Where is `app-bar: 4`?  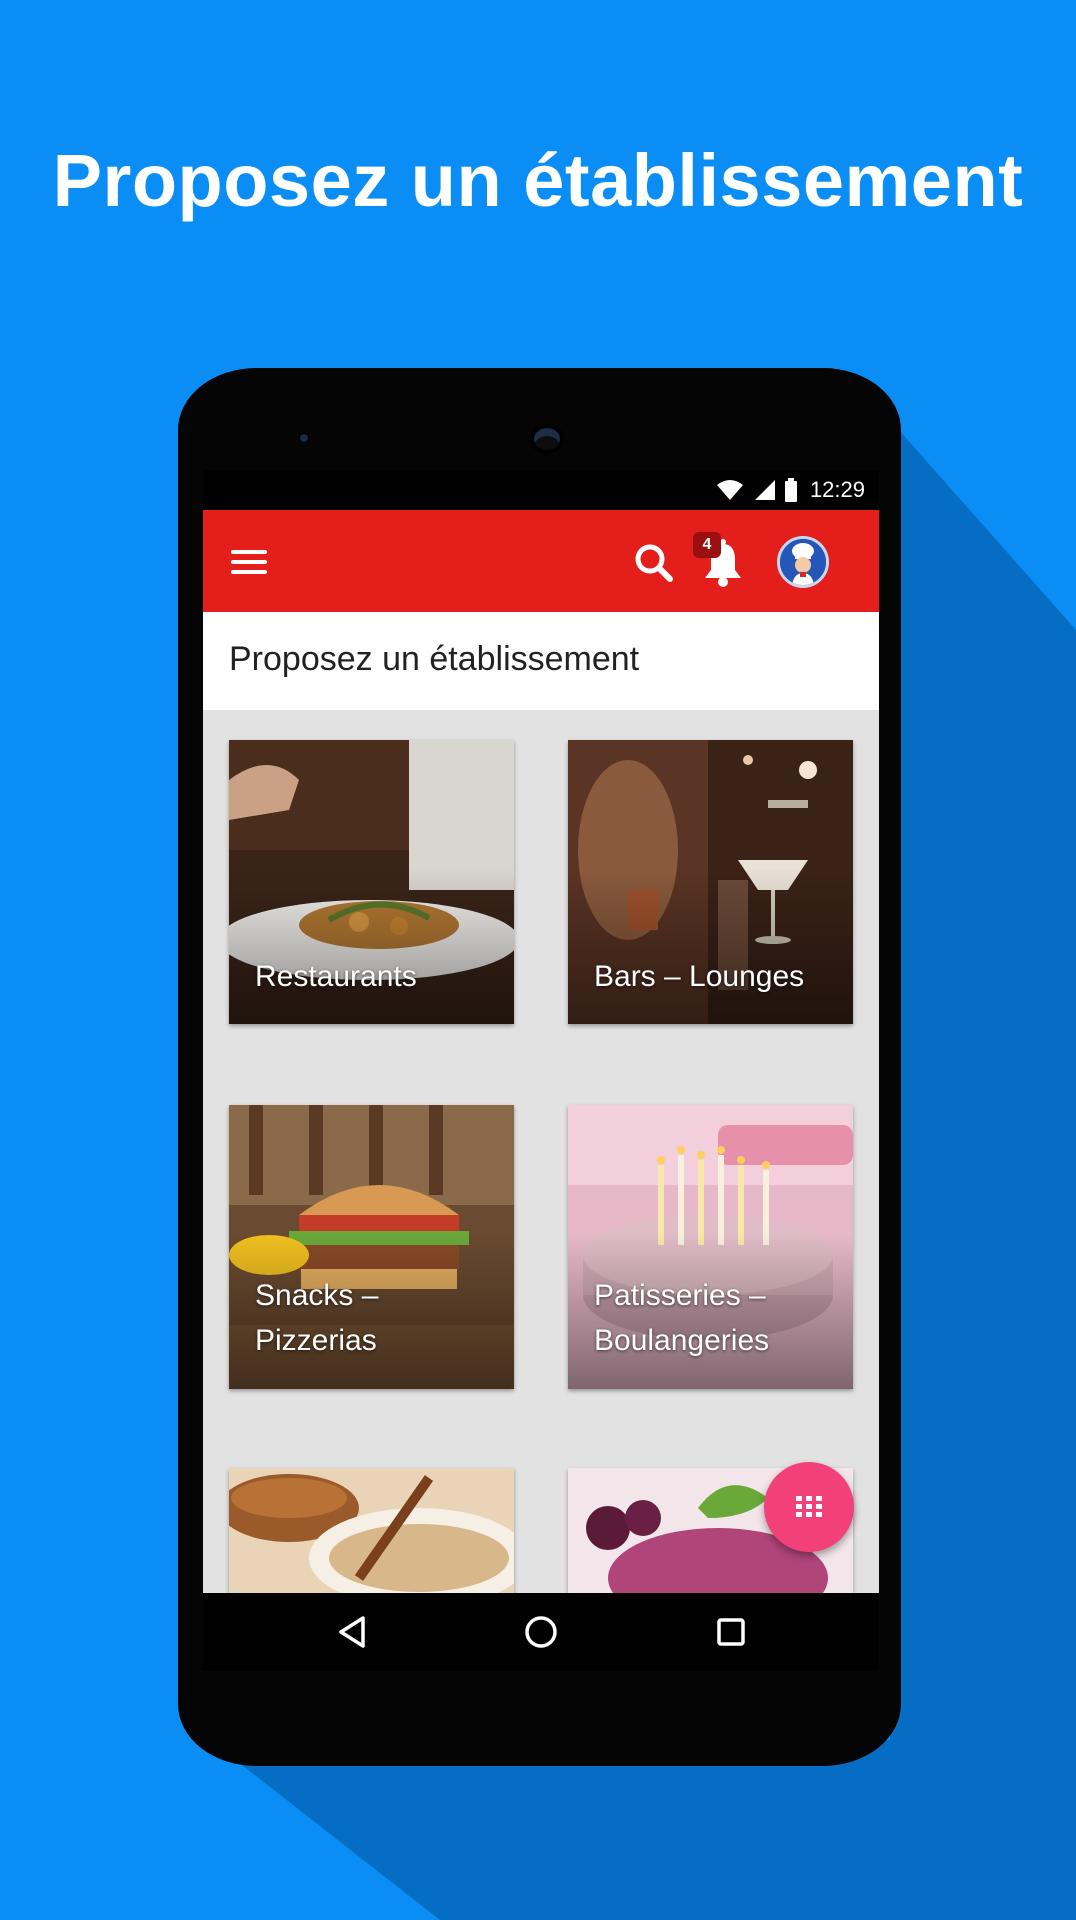
app-bar: 4 is located at coordinates (541, 561).